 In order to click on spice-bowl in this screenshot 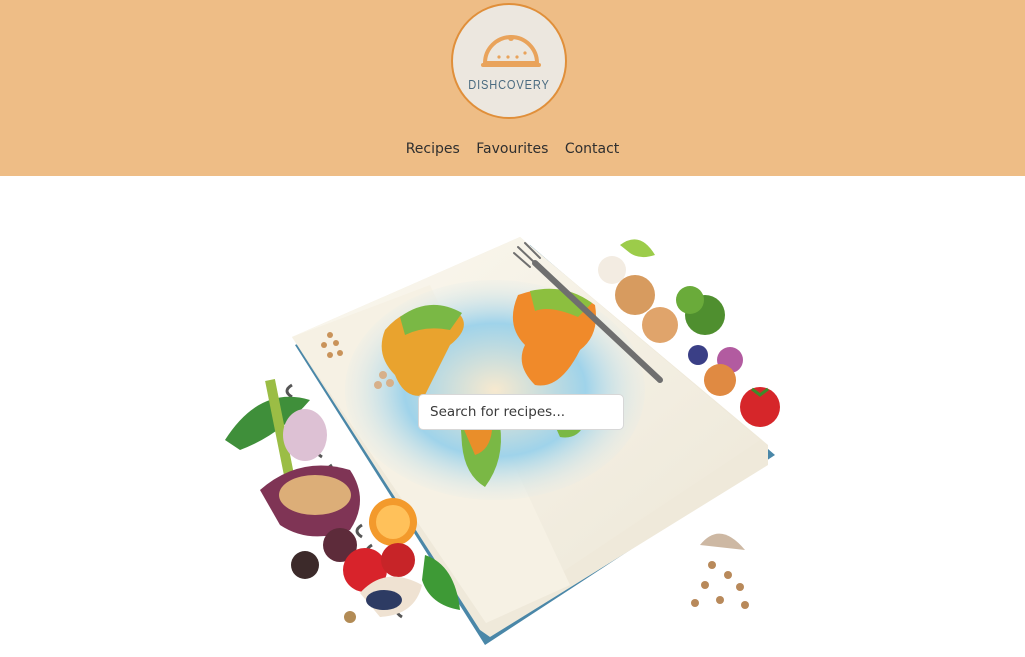, I will do `click(315, 495)`.